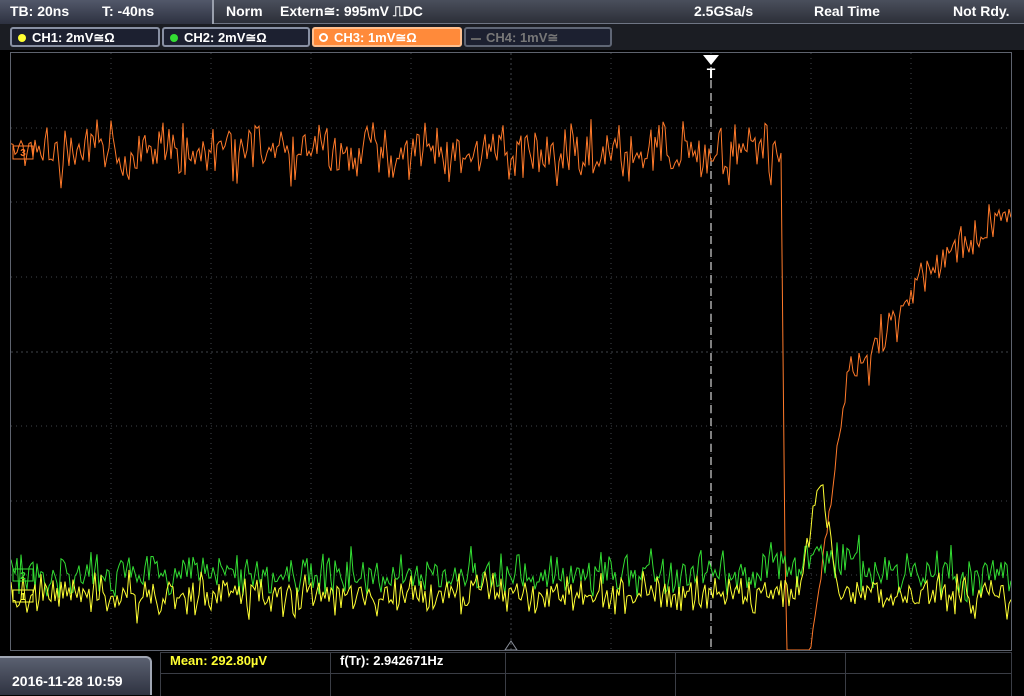 This screenshot has height=696, width=1024. I want to click on ch4-off-icon, so click(476, 39).